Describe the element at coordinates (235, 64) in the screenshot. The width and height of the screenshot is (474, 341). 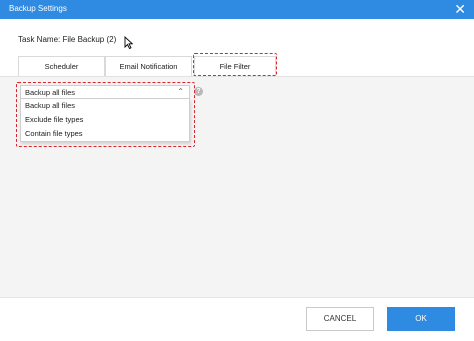
I see `tab-highlight-box` at that location.